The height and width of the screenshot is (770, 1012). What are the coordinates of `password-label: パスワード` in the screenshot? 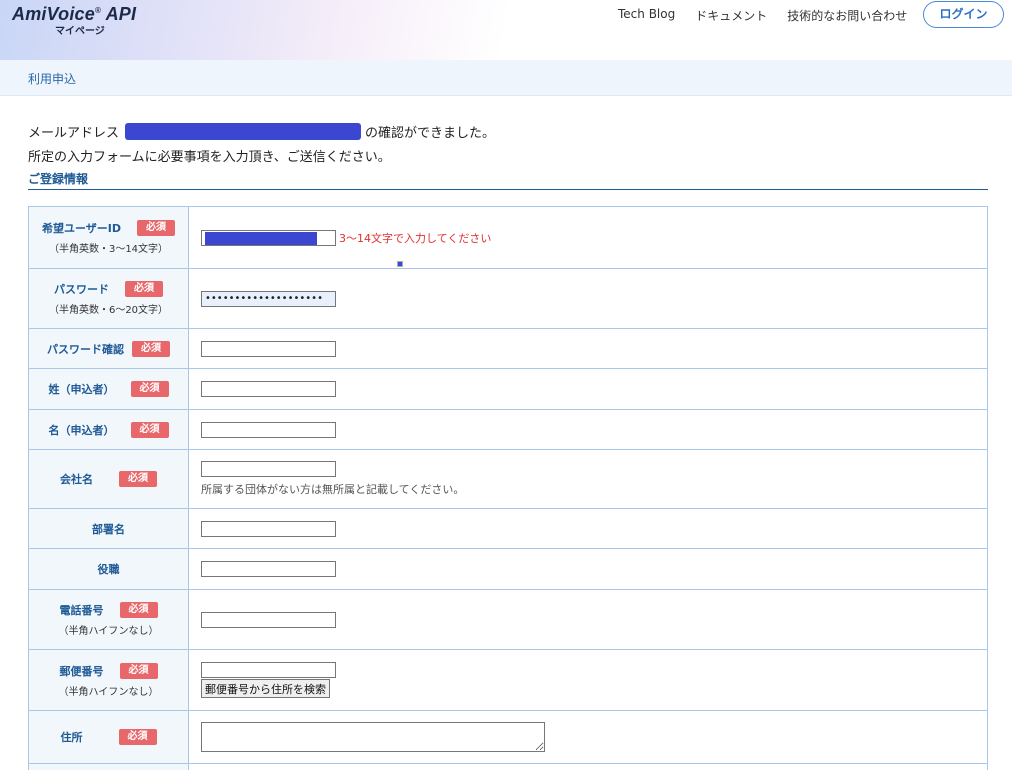 It's located at (81, 289).